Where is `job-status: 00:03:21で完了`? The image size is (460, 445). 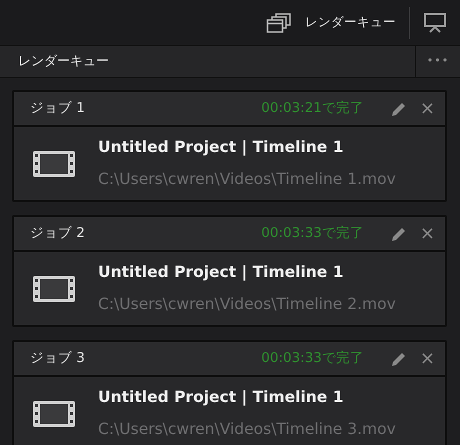 job-status: 00:03:21で完了 is located at coordinates (312, 108).